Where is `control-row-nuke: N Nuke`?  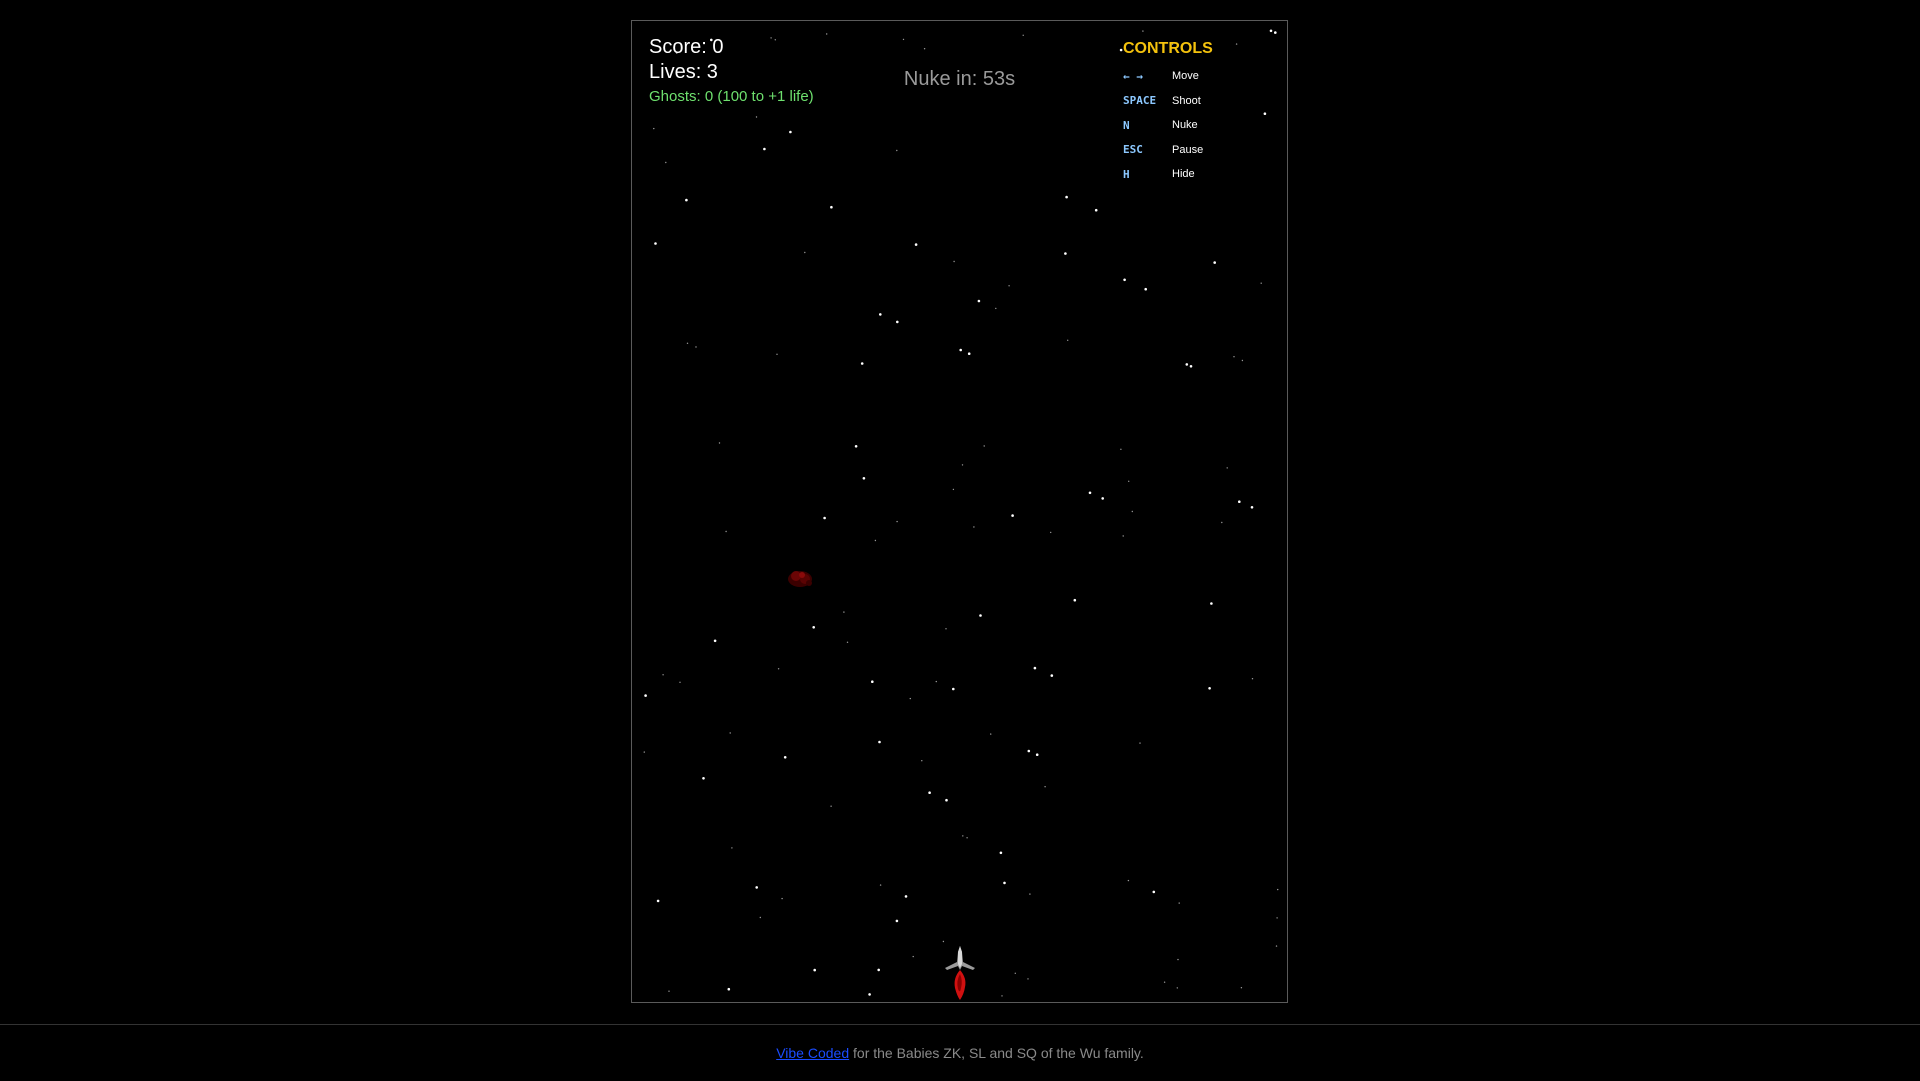 control-row-nuke: N Nuke is located at coordinates (1198, 125).